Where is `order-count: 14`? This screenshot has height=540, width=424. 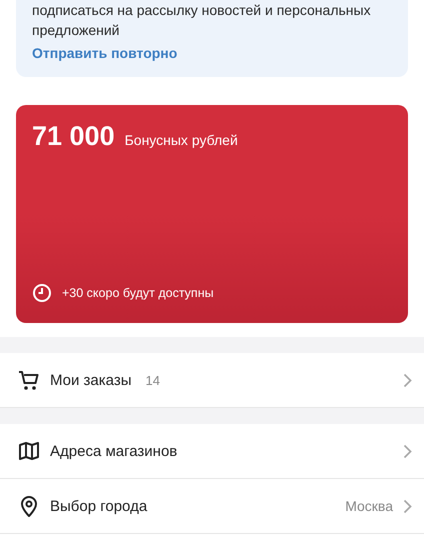
order-count: 14 is located at coordinates (153, 380).